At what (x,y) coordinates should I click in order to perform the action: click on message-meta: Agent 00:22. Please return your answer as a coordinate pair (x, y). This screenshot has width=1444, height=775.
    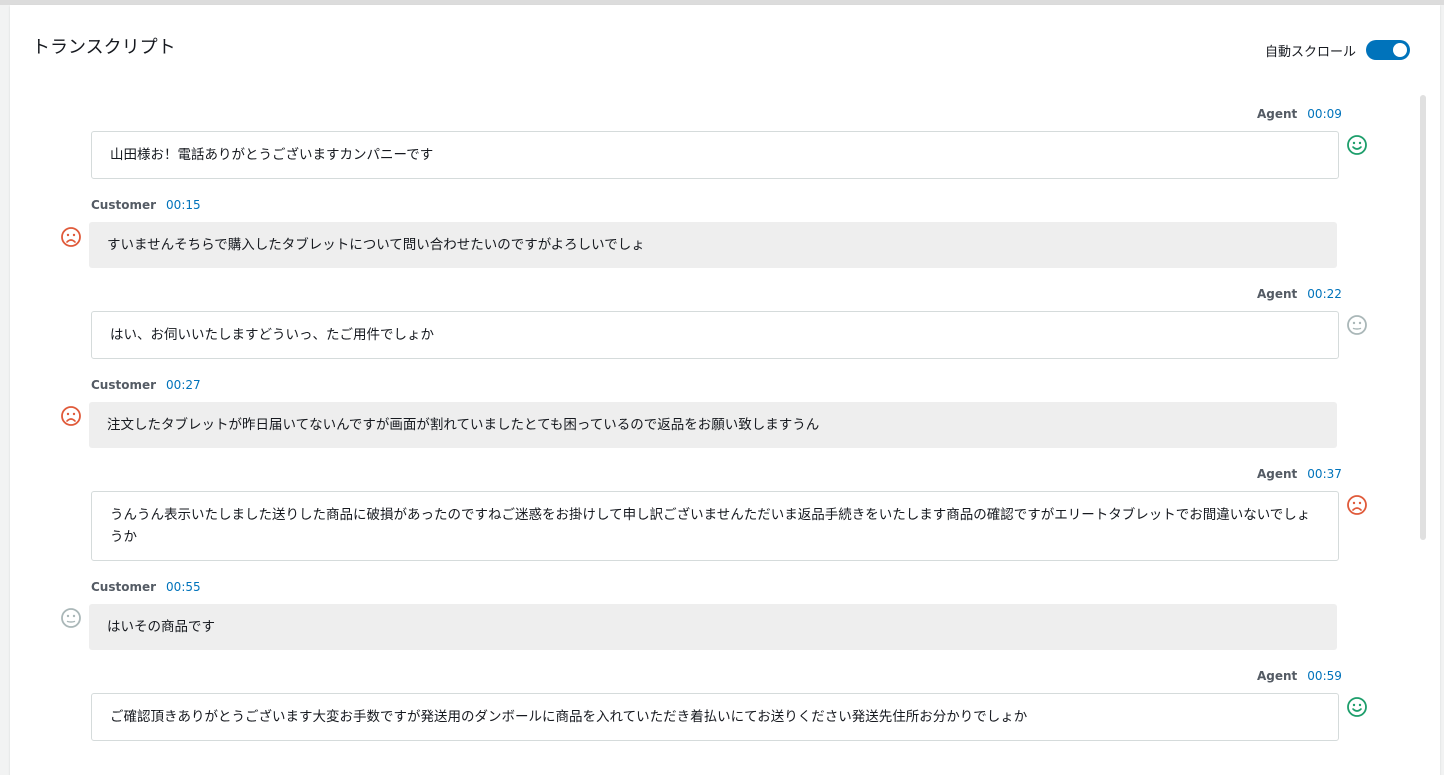
    Looking at the image, I should click on (1299, 294).